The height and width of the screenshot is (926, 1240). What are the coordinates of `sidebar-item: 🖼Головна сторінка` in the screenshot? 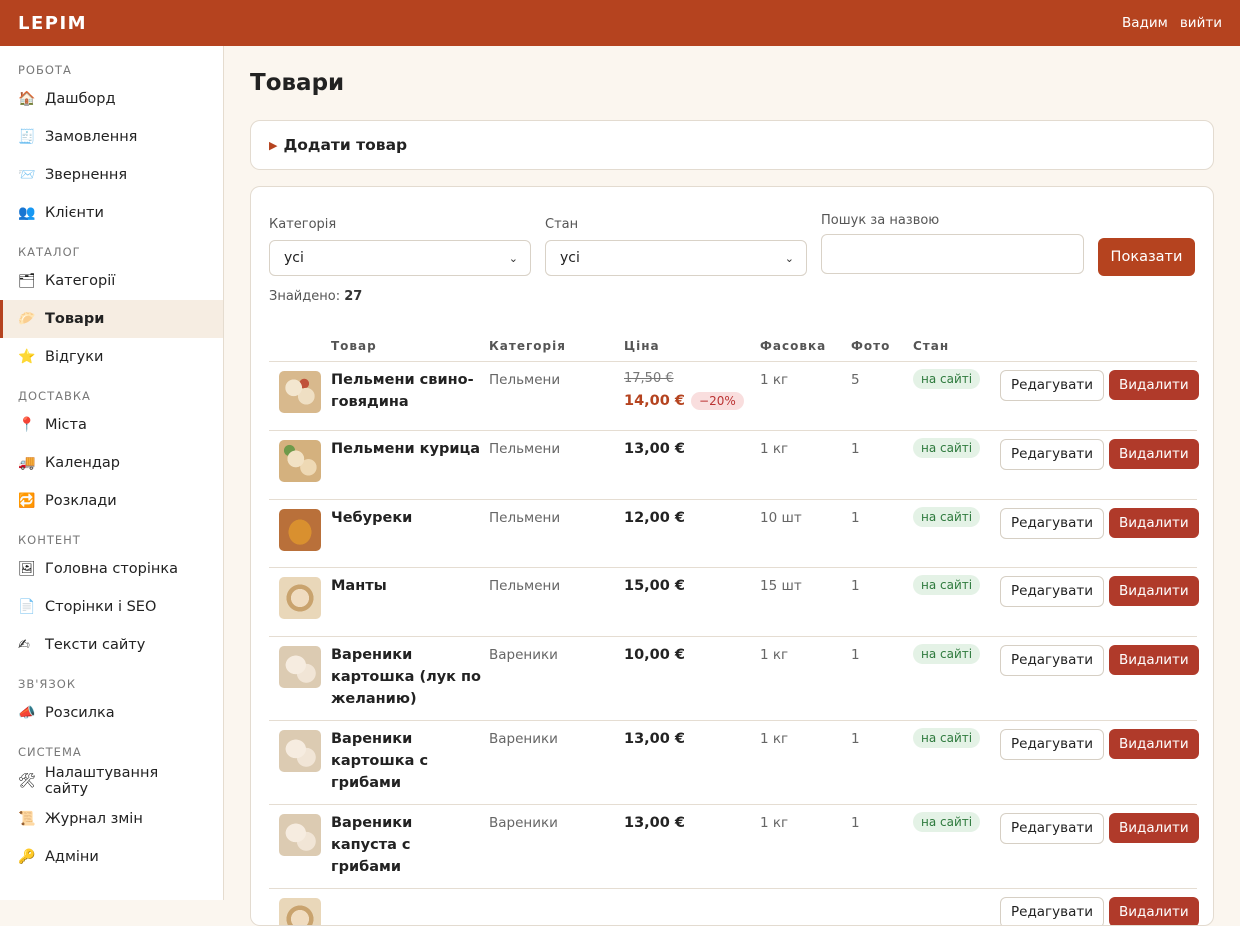 It's located at (111, 569).